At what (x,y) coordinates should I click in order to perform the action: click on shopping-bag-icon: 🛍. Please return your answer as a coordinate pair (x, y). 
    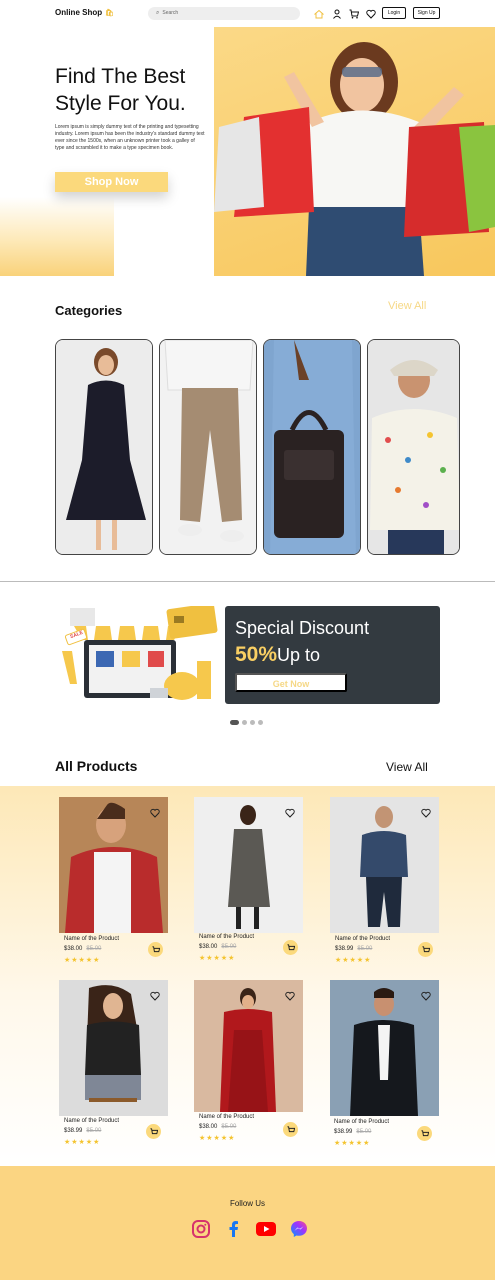
    Looking at the image, I should click on (109, 13).